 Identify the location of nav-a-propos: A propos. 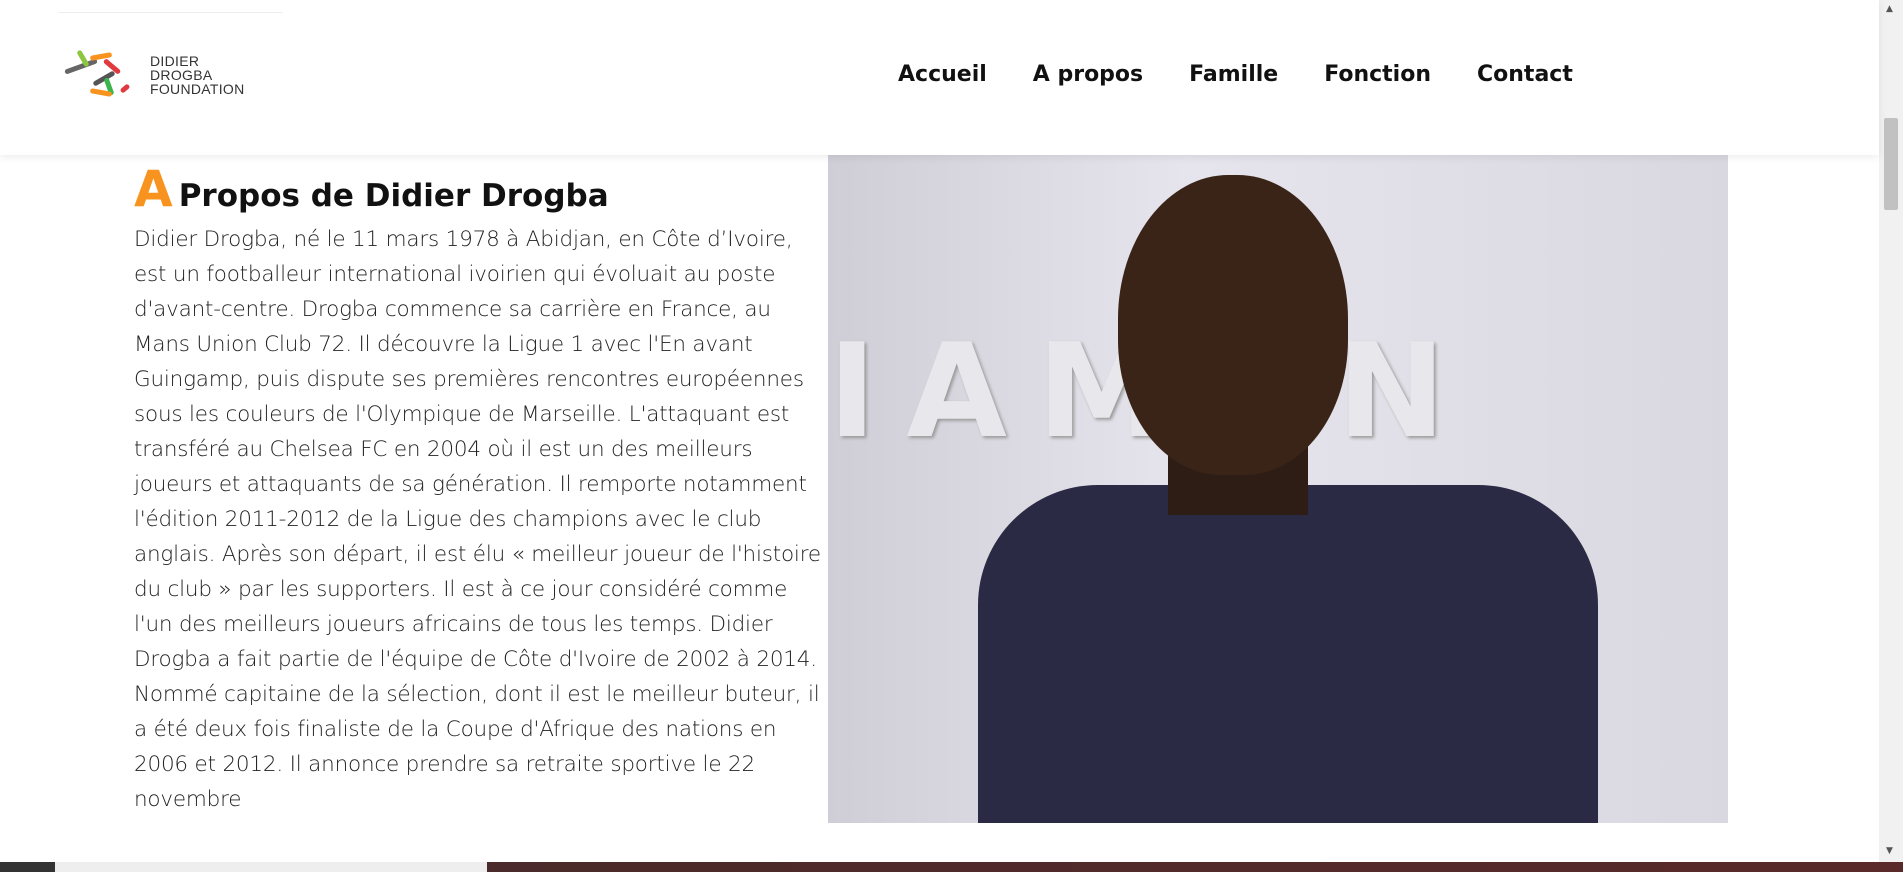
(1088, 74).